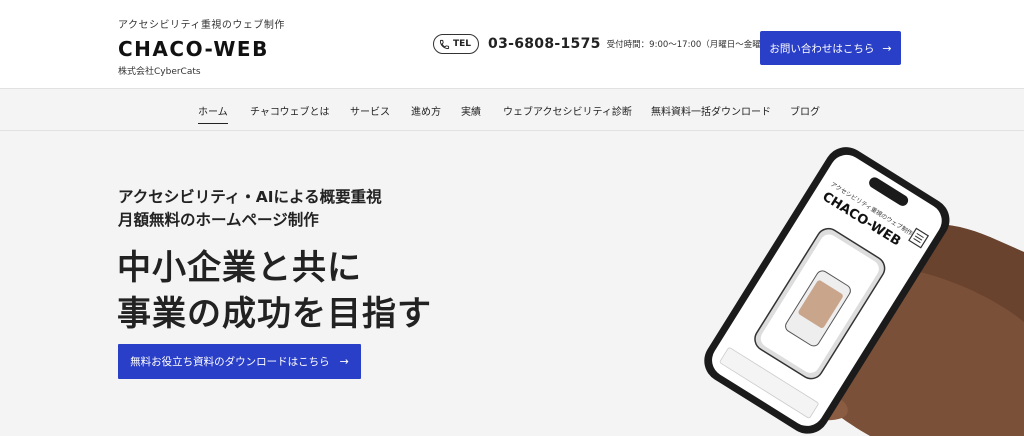 The width and height of the screenshot is (1024, 436). Describe the element at coordinates (274, 314) in the screenshot. I see `hero-headline-line2: 事業の成功を目指す` at that location.